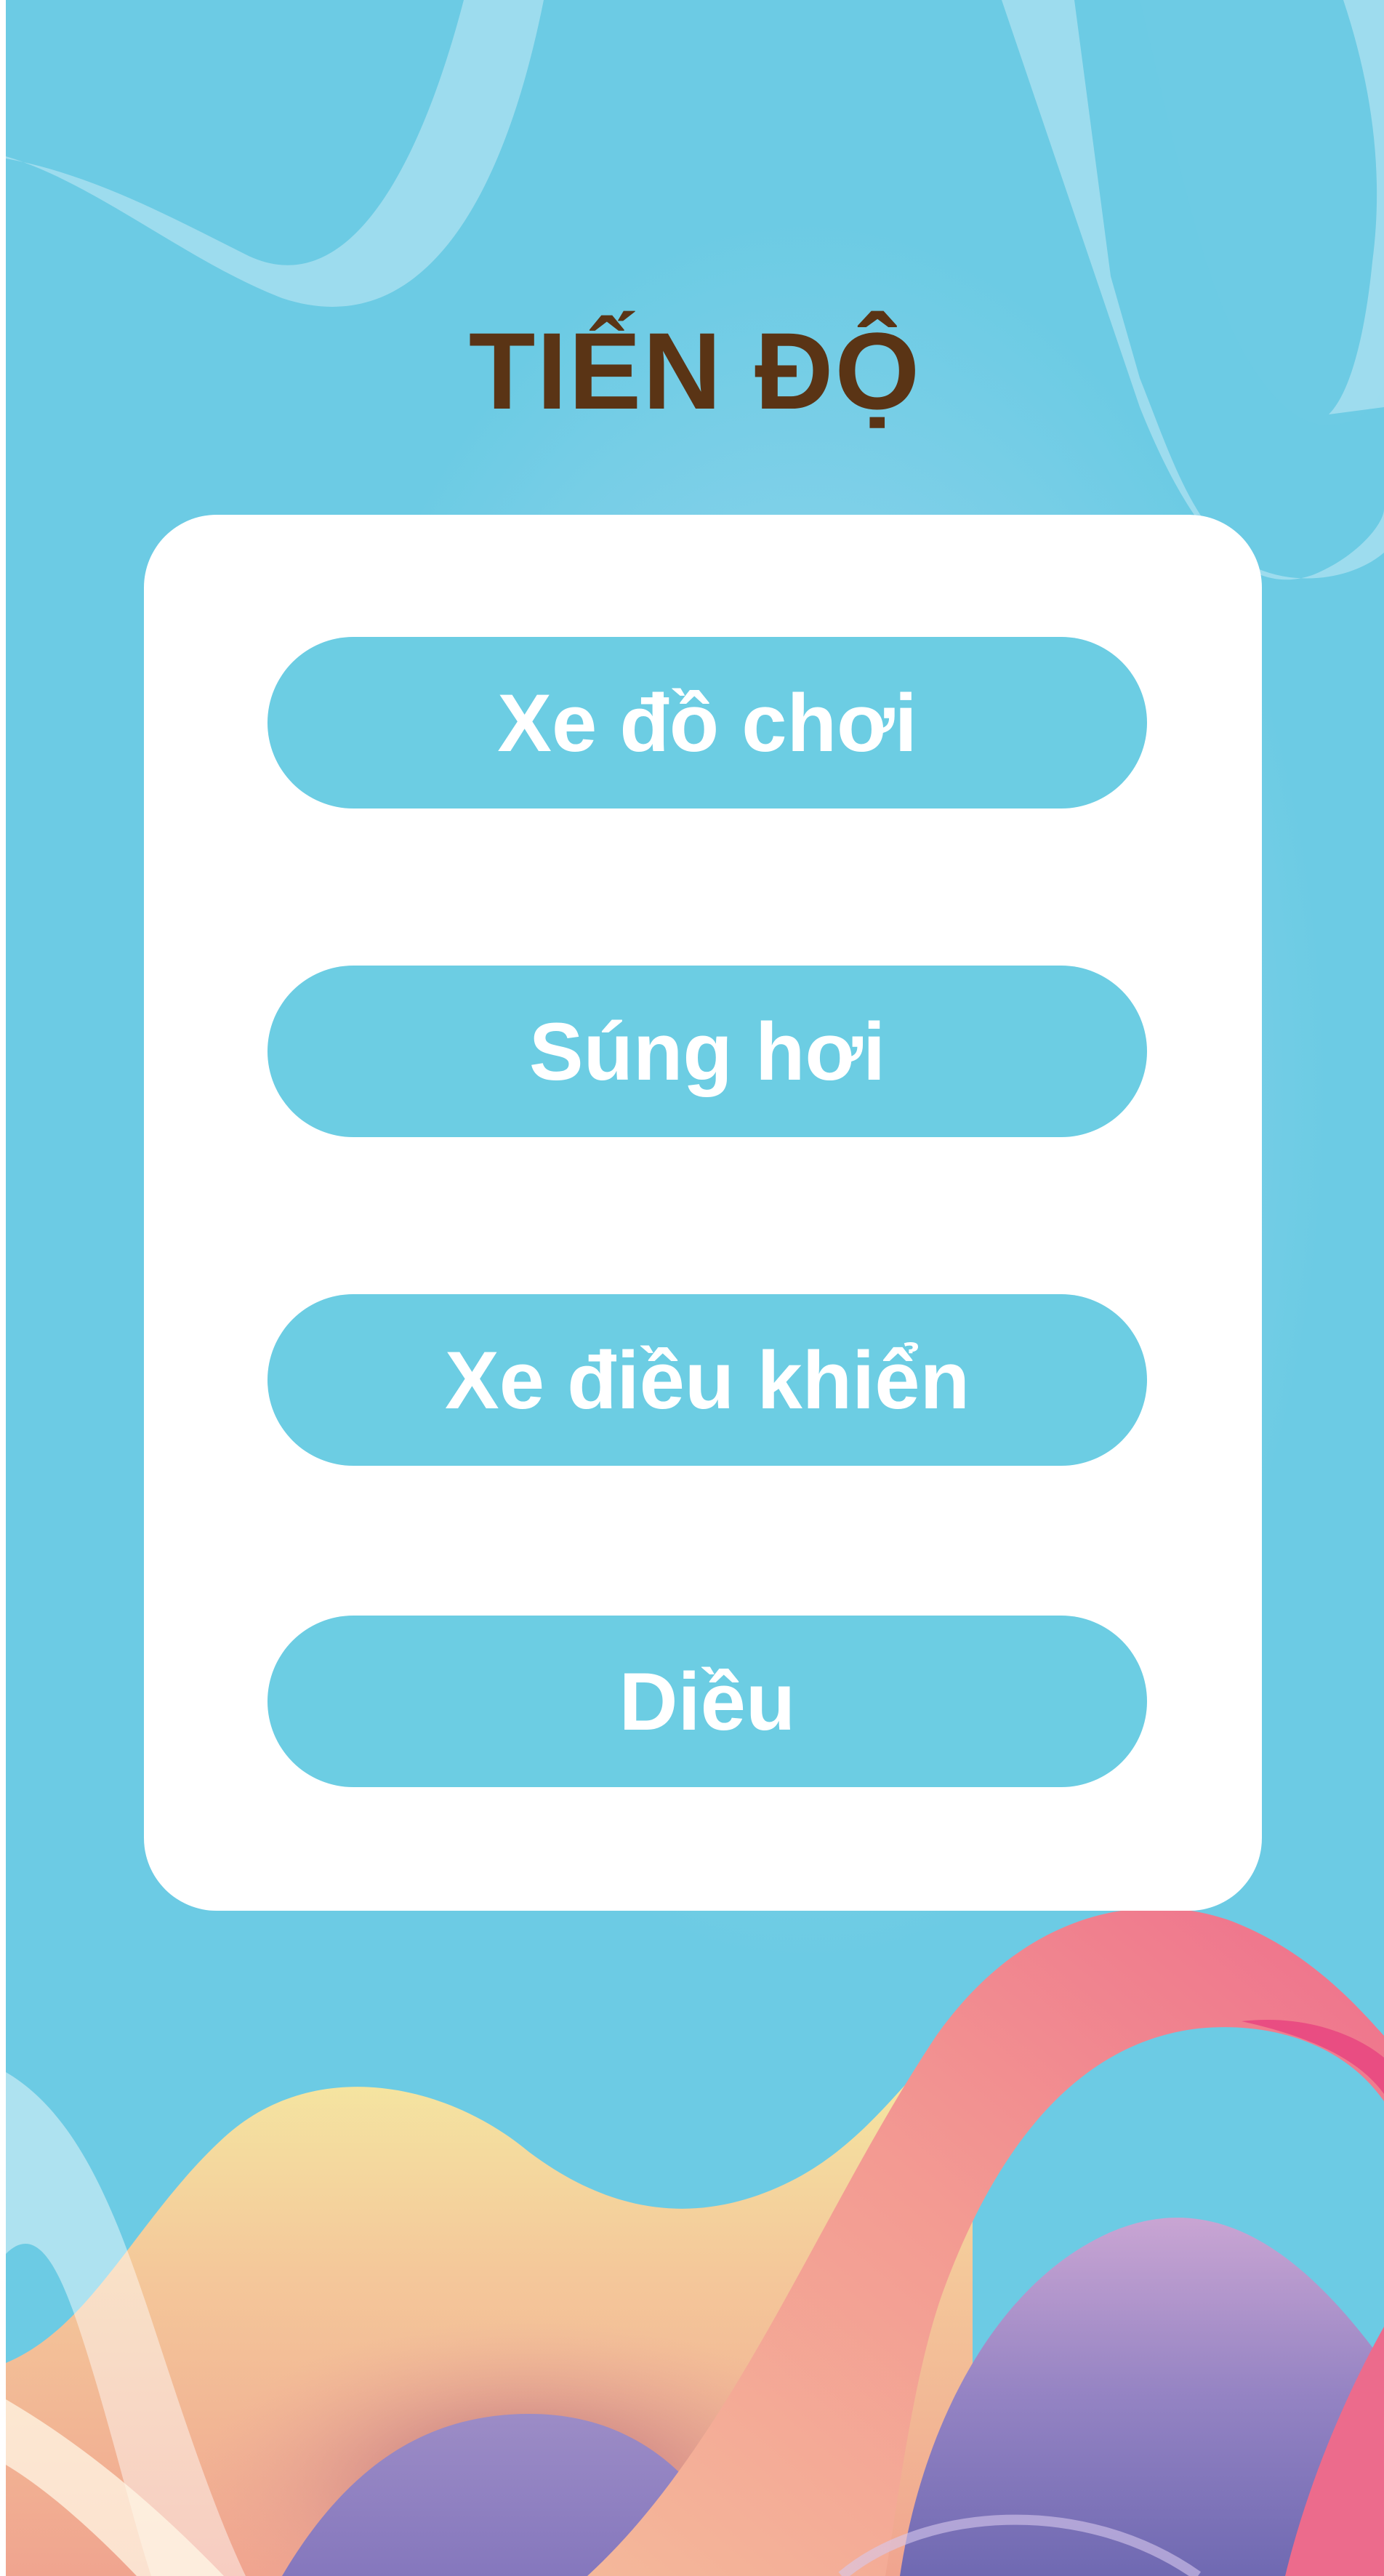  What do you see at coordinates (707, 1701) in the screenshot?
I see `menu-button-kite: Diều` at bounding box center [707, 1701].